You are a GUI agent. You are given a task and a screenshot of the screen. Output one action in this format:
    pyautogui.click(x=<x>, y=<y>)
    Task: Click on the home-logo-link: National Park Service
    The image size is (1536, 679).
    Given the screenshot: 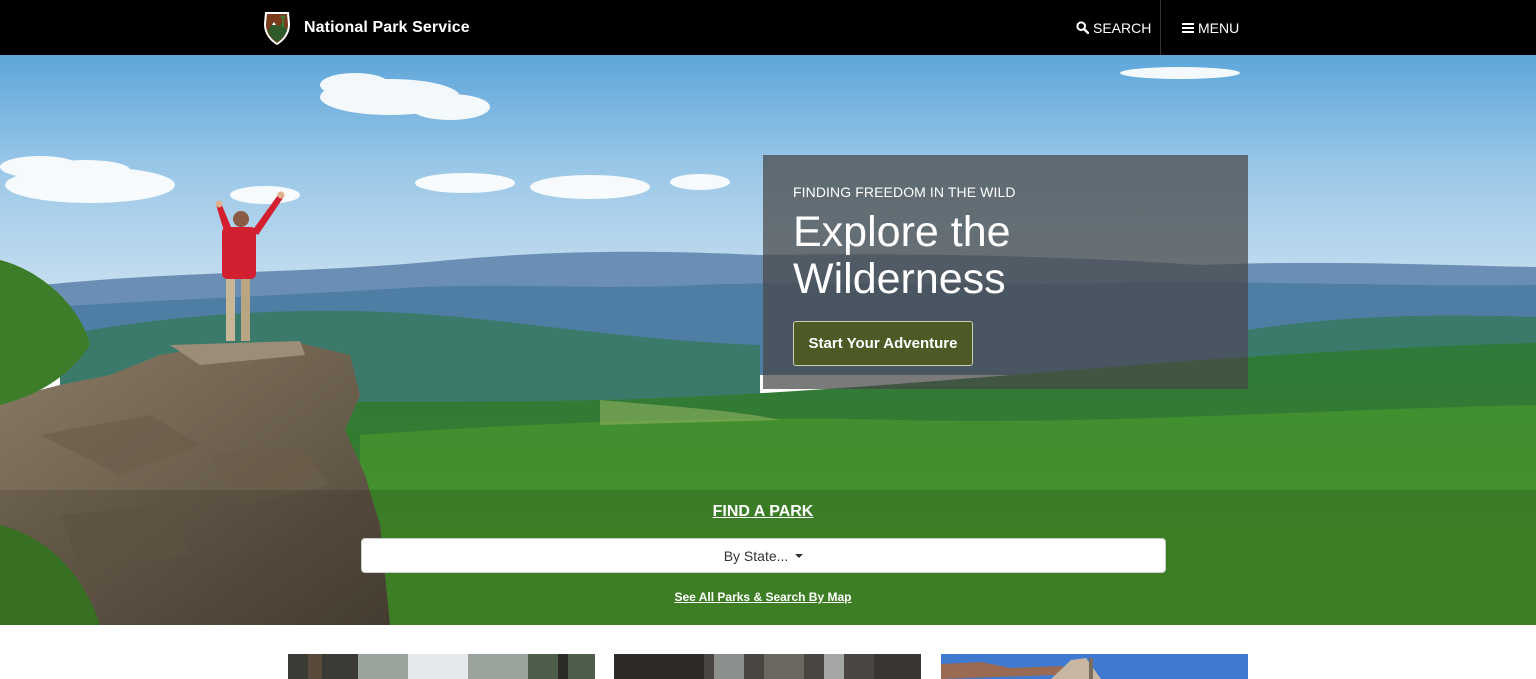 What is the action you would take?
    pyautogui.click(x=366, y=28)
    